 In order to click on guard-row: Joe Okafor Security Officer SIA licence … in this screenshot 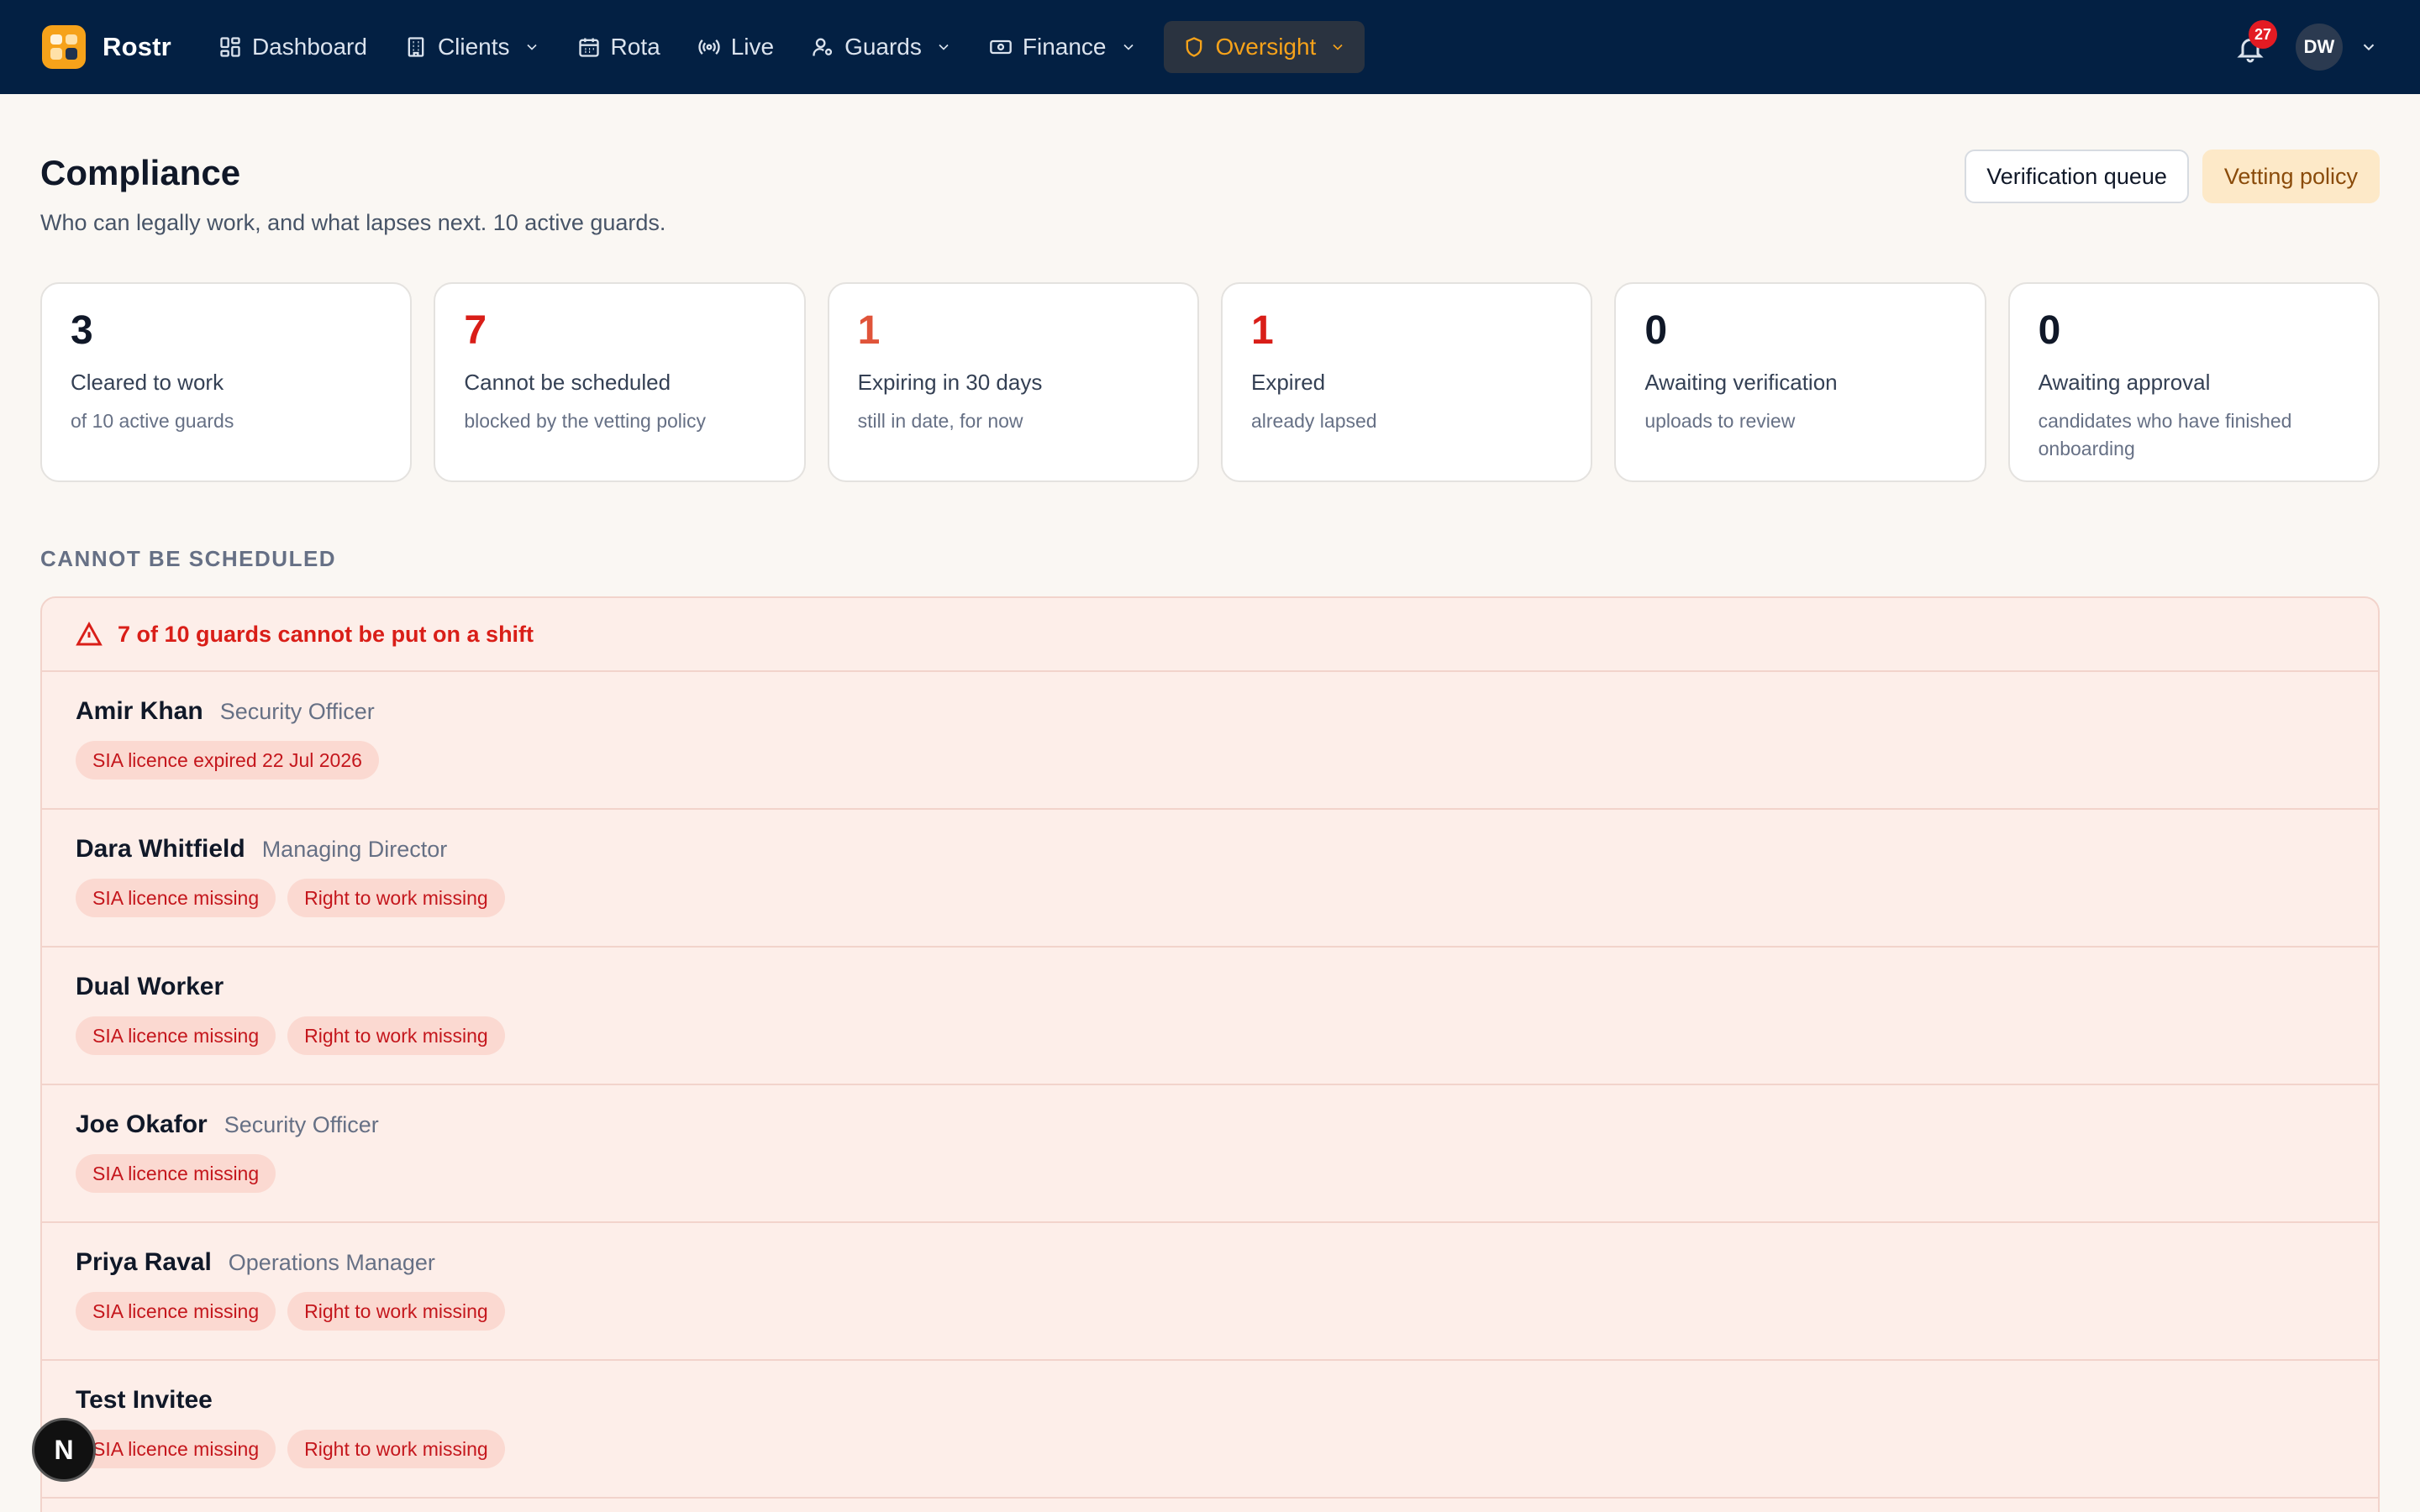, I will do `click(1210, 1154)`.